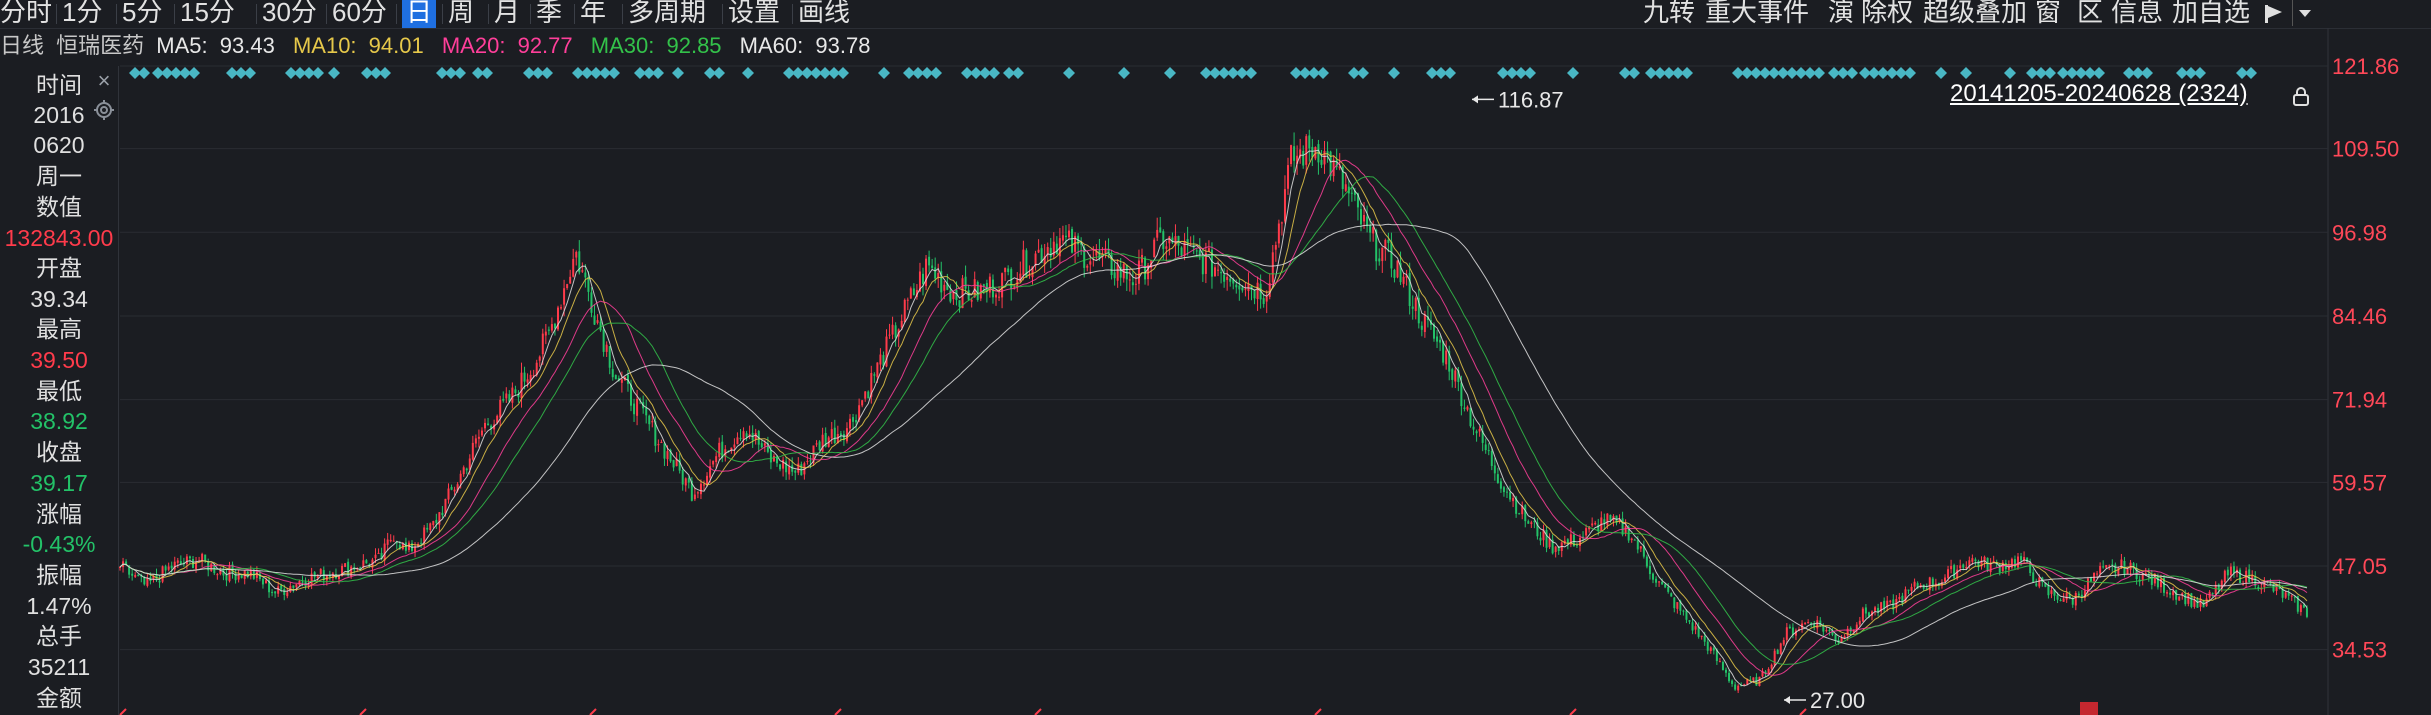  What do you see at coordinates (142, 14) in the screenshot?
I see `period-2: 5分` at bounding box center [142, 14].